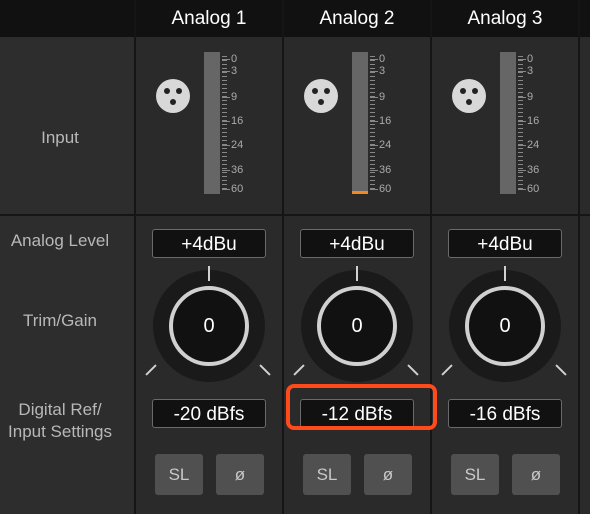 This screenshot has height=514, width=590. What do you see at coordinates (385, 170) in the screenshot?
I see `meter-scale-label: 36` at bounding box center [385, 170].